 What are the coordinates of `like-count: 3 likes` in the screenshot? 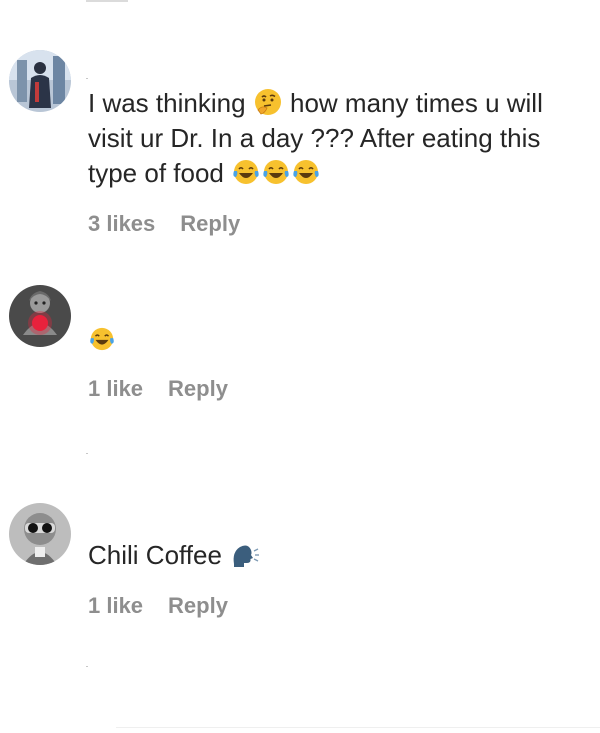 It's located at (121, 224).